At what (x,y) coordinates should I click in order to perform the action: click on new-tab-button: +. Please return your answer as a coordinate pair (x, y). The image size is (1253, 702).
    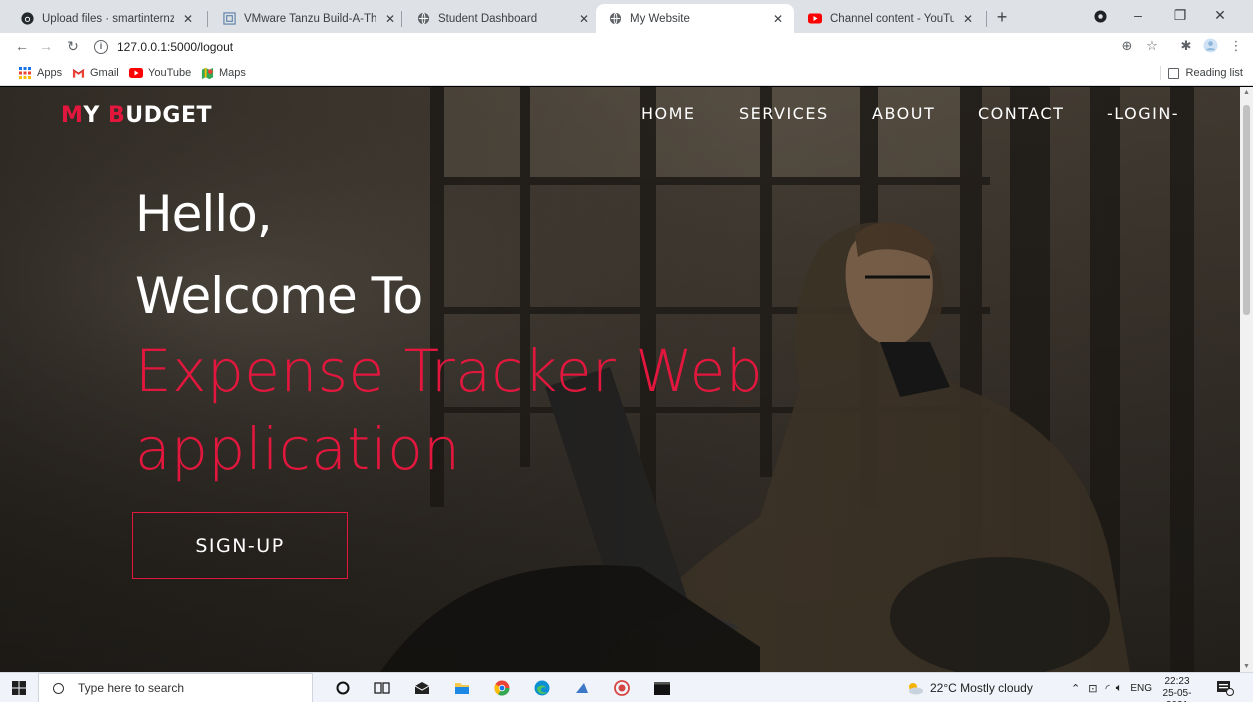
    Looking at the image, I should click on (1002, 18).